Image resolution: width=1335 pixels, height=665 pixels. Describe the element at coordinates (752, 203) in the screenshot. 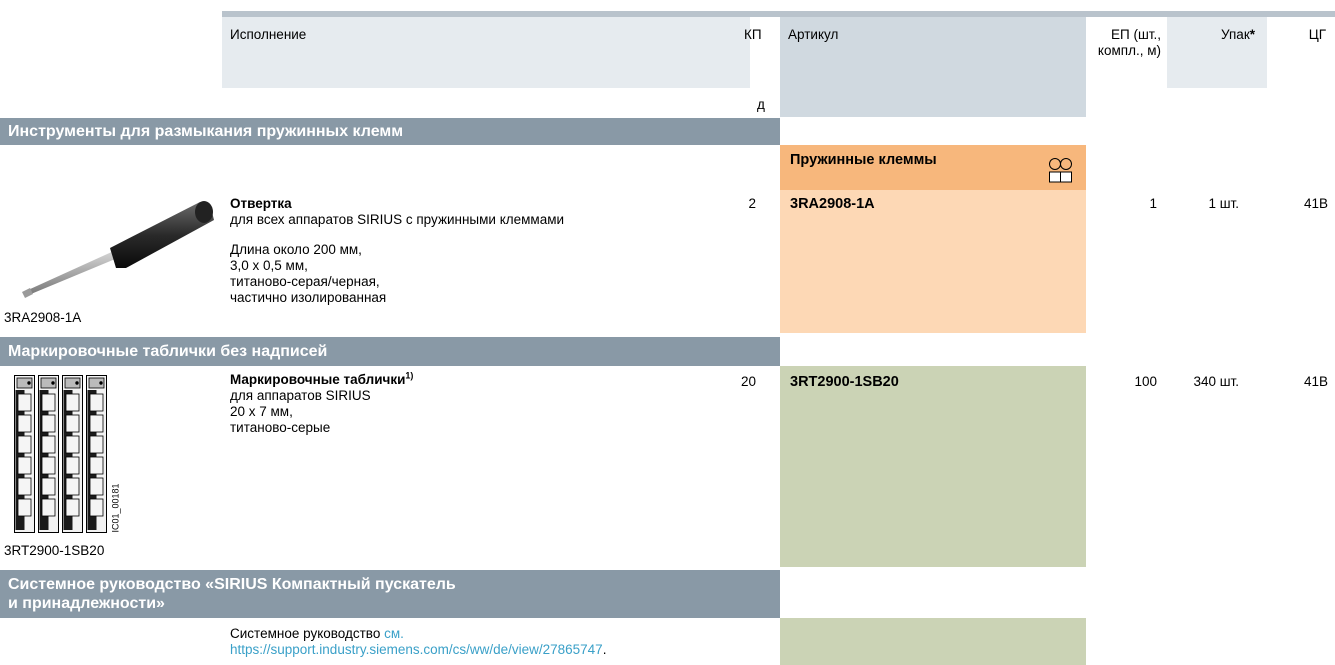

I see `kp-value: 2` at that location.